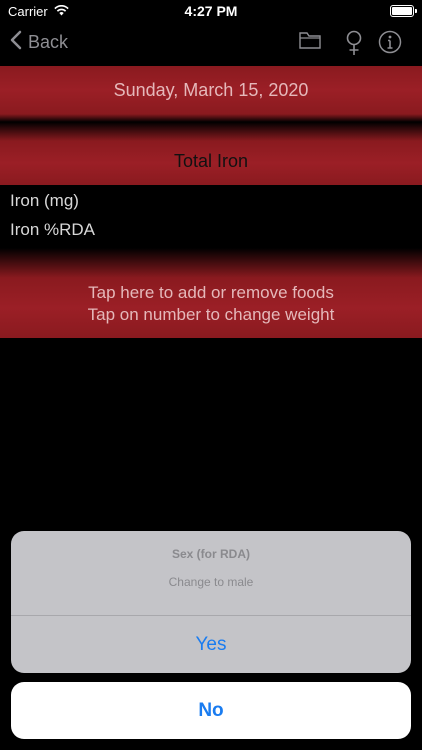 Image resolution: width=422 pixels, height=750 pixels. What do you see at coordinates (211, 582) in the screenshot?
I see `action-sheet-message: Change to male` at bounding box center [211, 582].